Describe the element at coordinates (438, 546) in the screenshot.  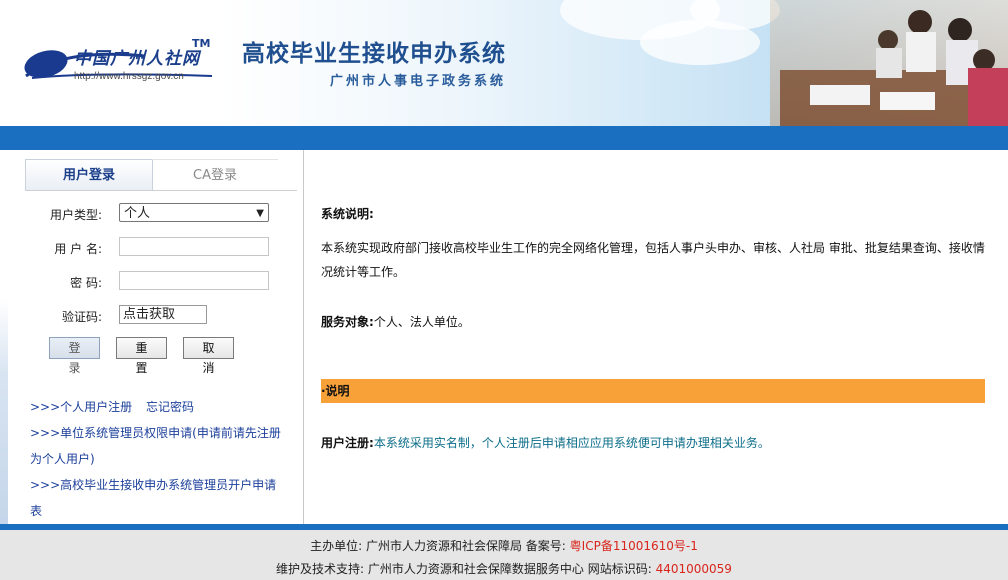
I see `footer-sponsor: 主办单位: 广州市人力资源和社会保障局 备案号:` at that location.